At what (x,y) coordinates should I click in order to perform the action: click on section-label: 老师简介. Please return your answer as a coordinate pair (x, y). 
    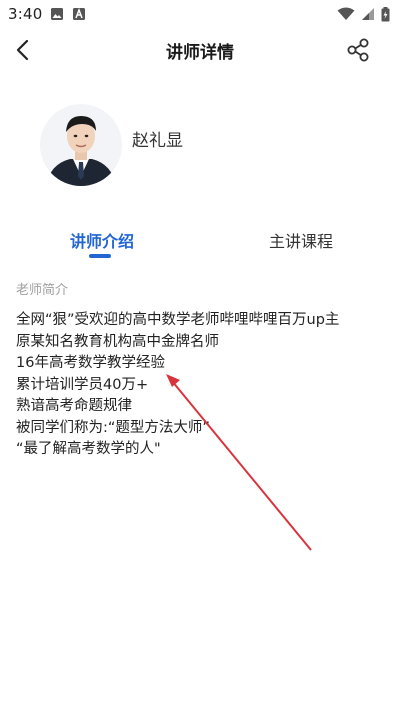
    Looking at the image, I should click on (42, 290).